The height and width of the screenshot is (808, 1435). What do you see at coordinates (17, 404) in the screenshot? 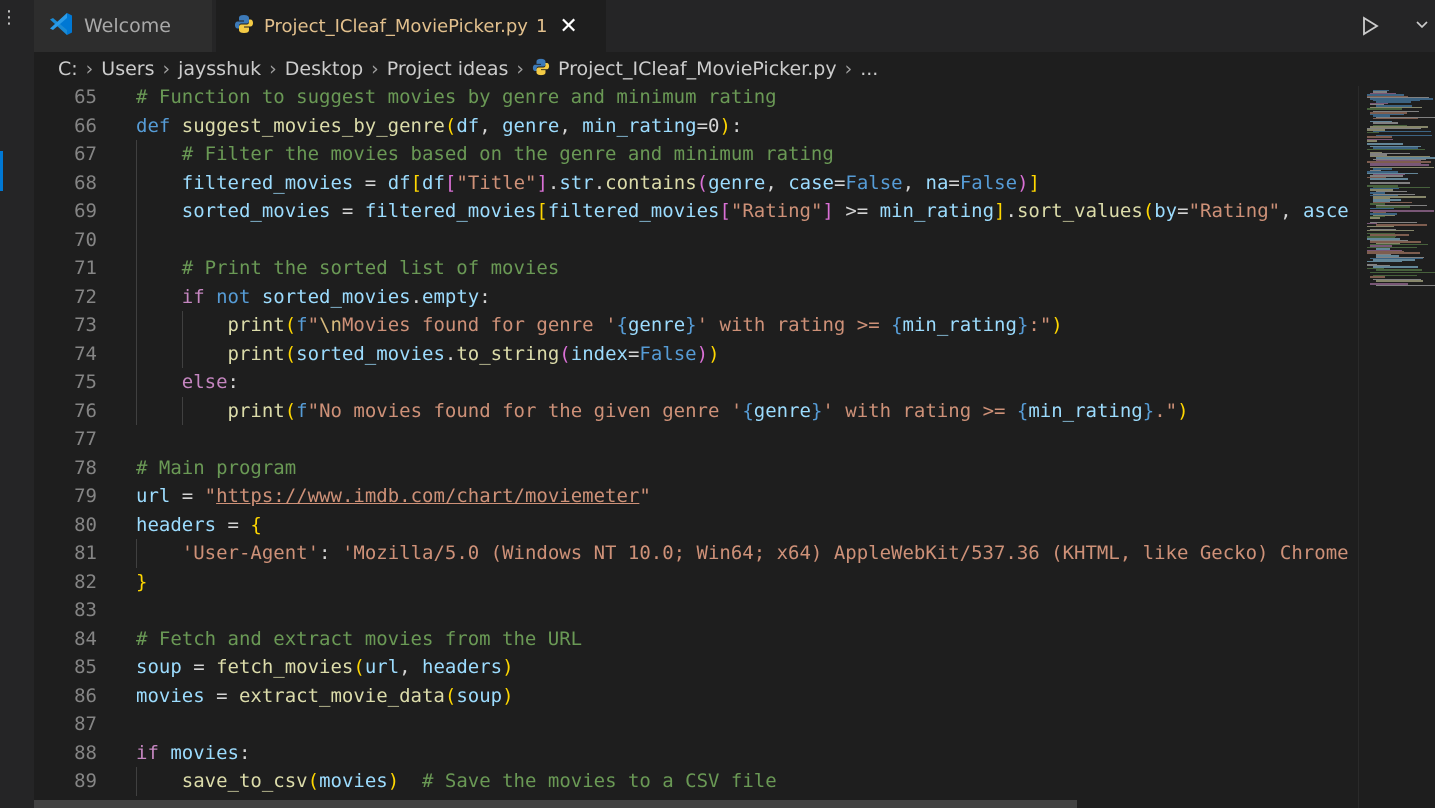
I see `activity-bar: ⋮` at bounding box center [17, 404].